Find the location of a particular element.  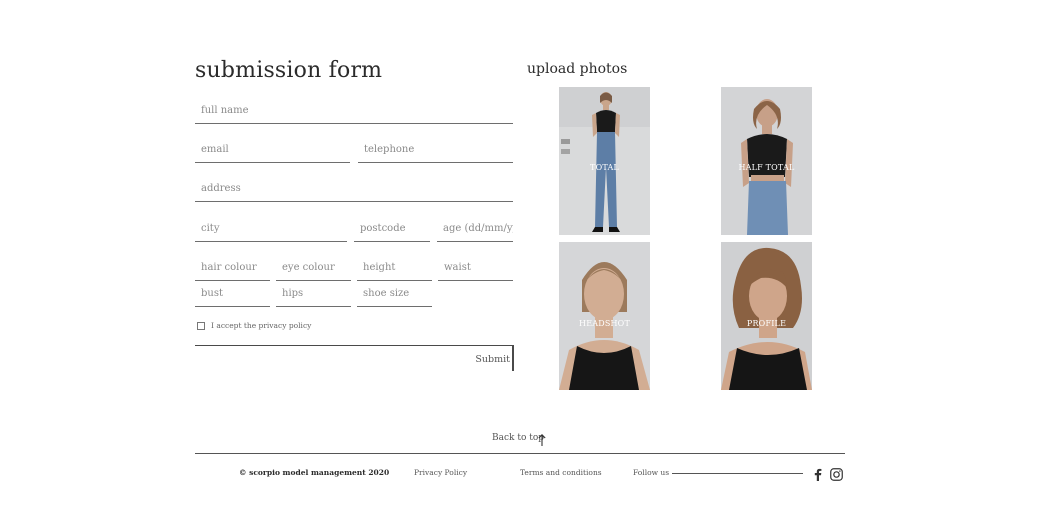

back-to-top-link: Back to top is located at coordinates (518, 438).